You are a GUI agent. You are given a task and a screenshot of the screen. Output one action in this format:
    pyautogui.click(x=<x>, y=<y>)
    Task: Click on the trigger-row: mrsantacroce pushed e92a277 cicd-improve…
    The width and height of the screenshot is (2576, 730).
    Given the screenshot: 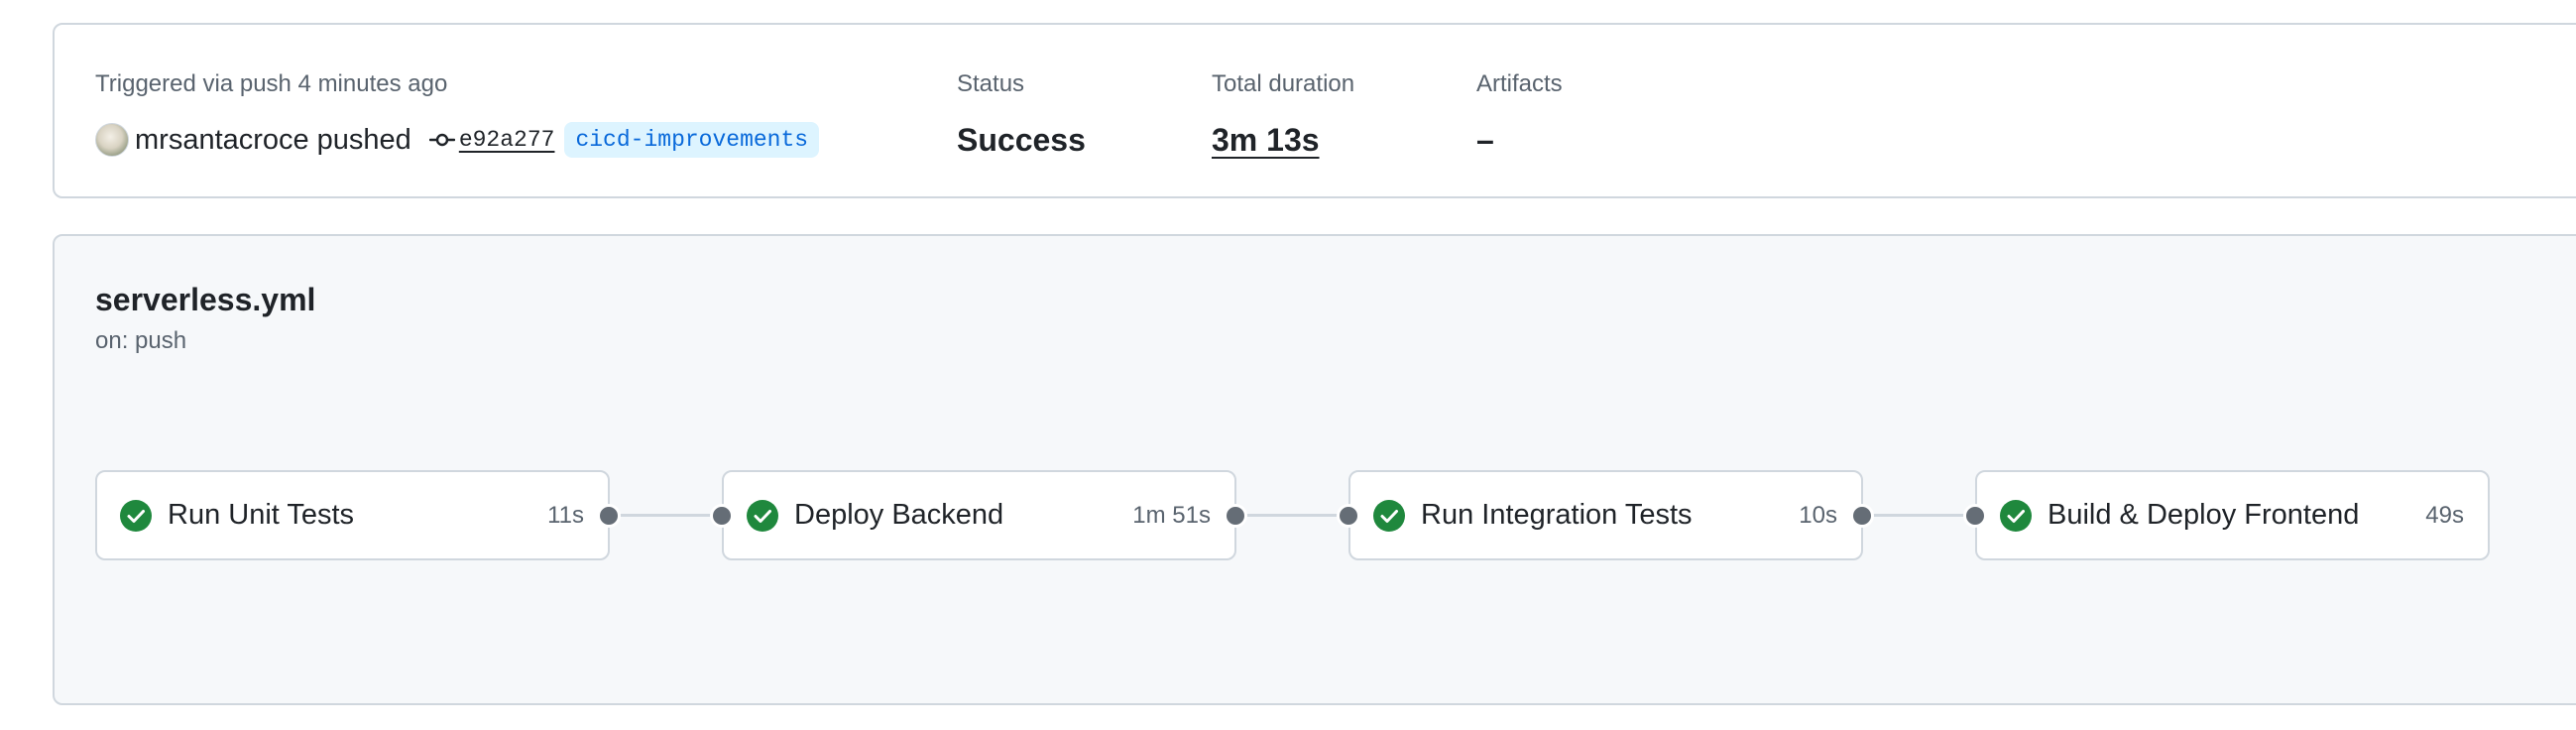 What is the action you would take?
    pyautogui.click(x=458, y=140)
    